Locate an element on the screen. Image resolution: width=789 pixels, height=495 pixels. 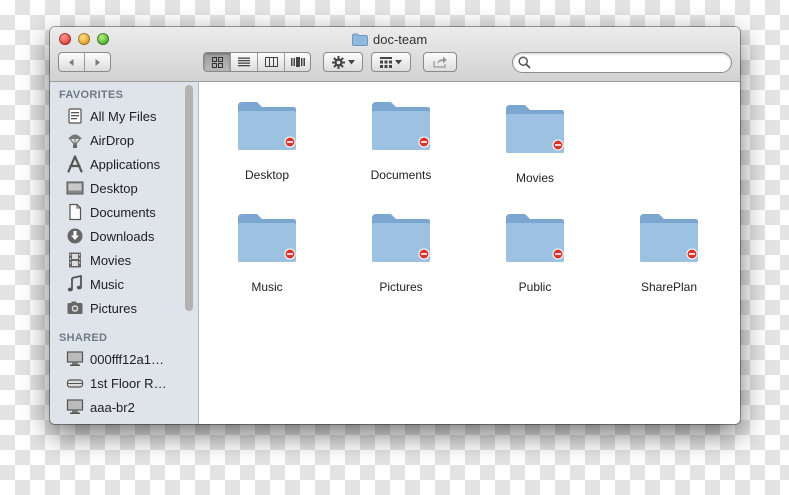
icon-view-icon is located at coordinates (217, 62).